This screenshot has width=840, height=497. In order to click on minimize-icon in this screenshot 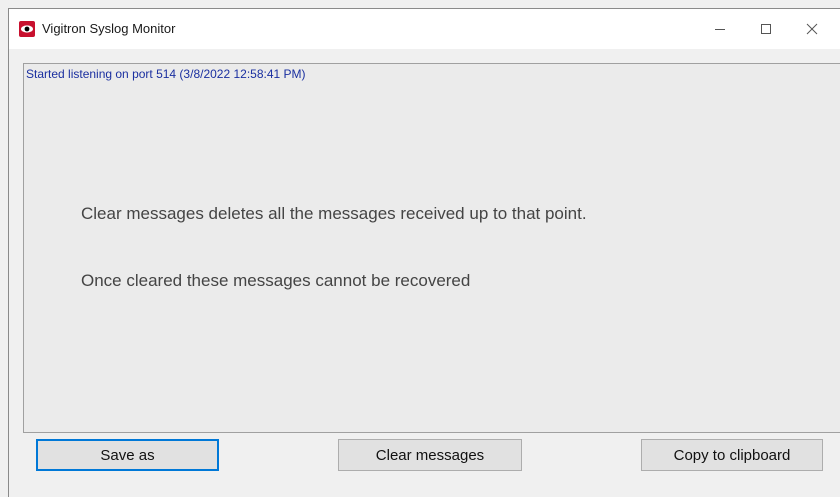, I will do `click(720, 29)`.